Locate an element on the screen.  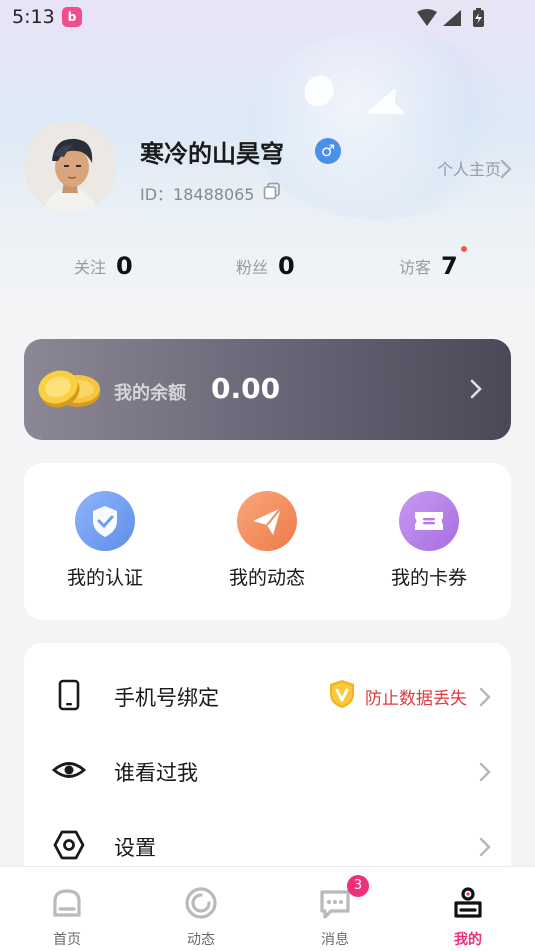
nav-item-moments: 动态 is located at coordinates (201, 909).